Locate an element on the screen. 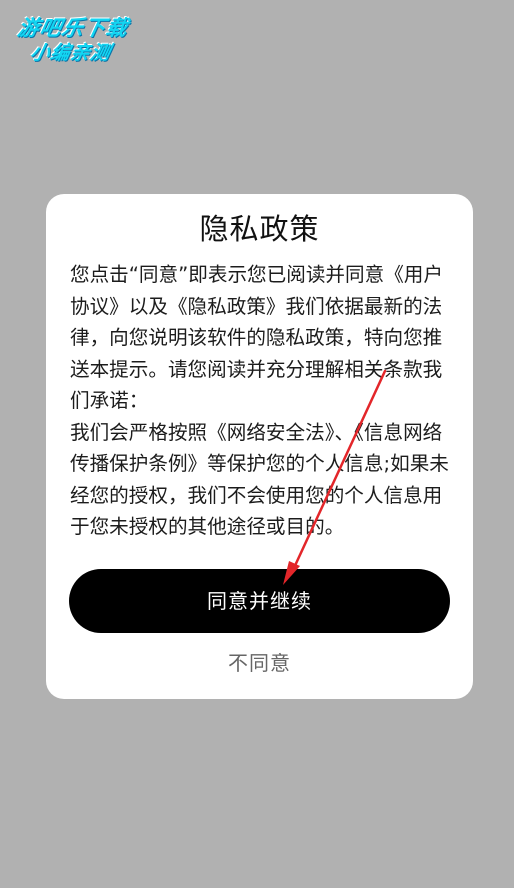  agree-and-continue-button: 同意并继续 is located at coordinates (259, 601).